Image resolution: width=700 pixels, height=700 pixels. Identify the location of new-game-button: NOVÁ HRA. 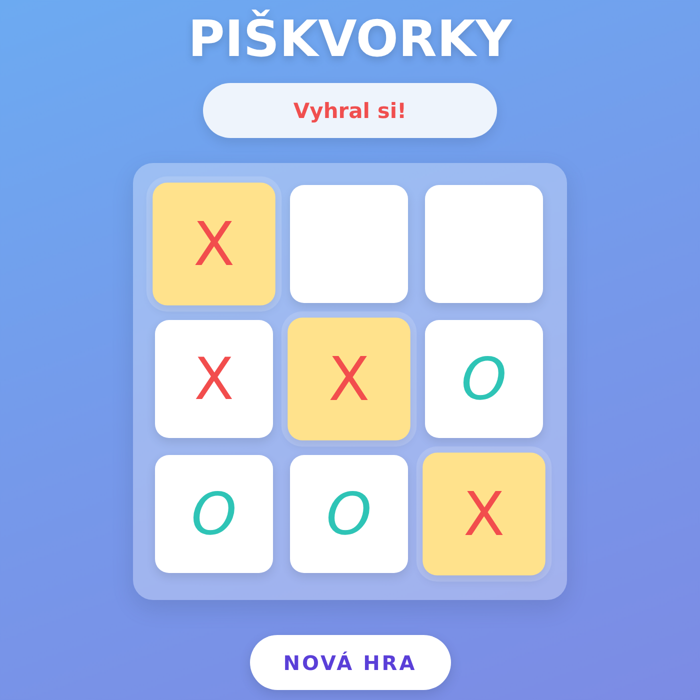
(350, 662).